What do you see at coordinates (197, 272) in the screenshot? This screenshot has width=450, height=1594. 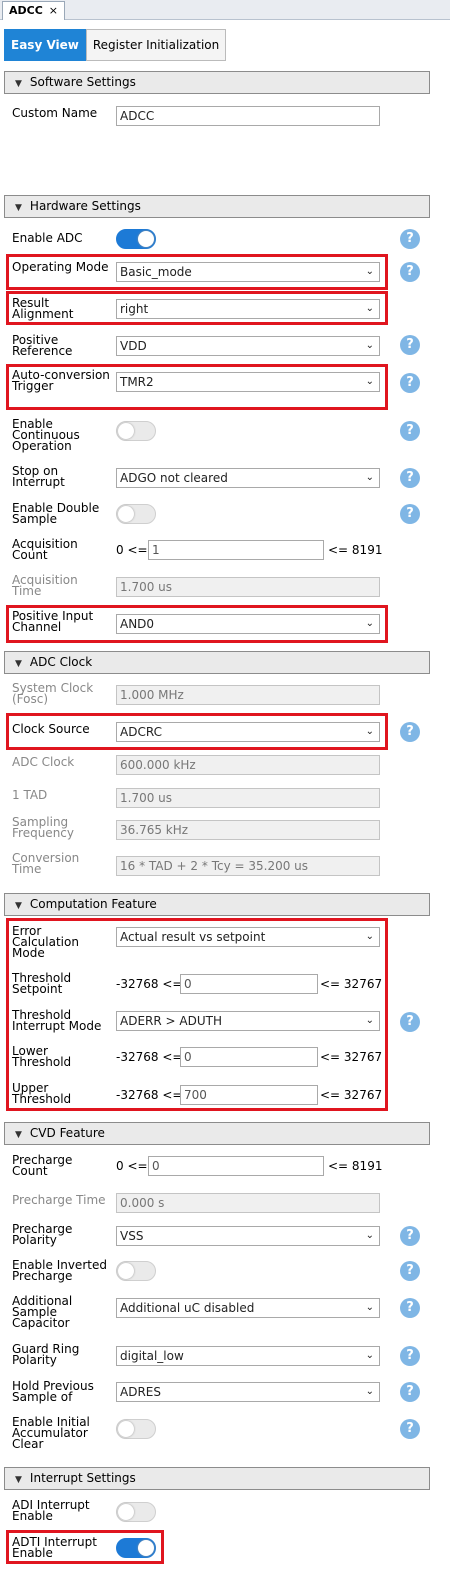 I see `highlight-operating-mode` at bounding box center [197, 272].